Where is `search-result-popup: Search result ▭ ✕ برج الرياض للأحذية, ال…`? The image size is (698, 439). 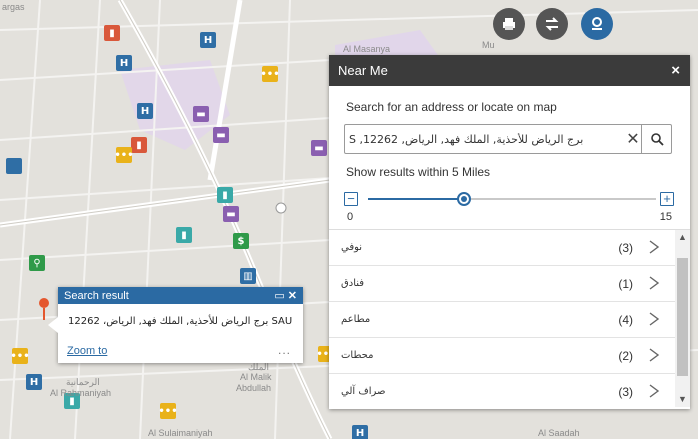 search-result-popup: Search result ▭ ✕ برج الرياض للأحذية, ال… is located at coordinates (175, 325).